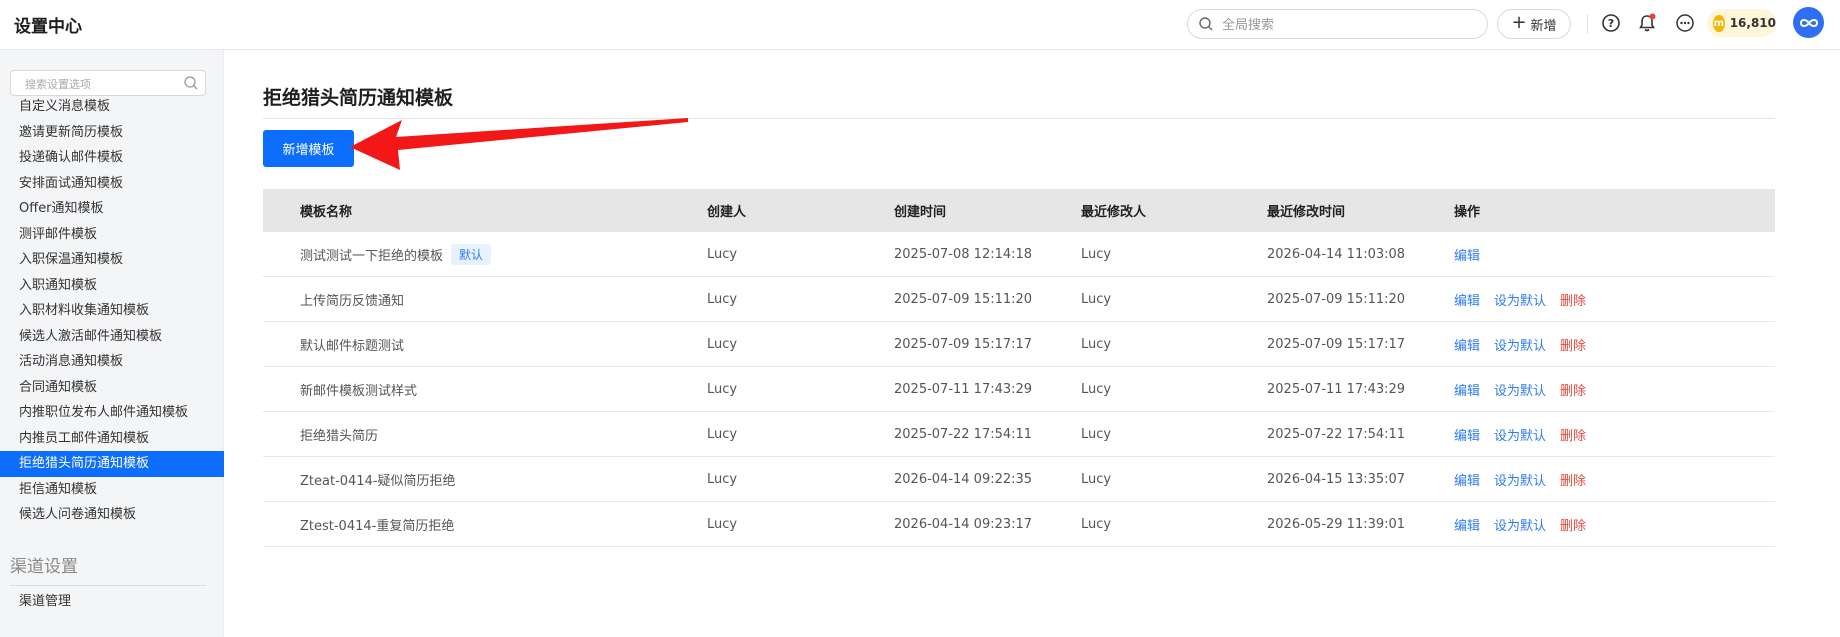  What do you see at coordinates (352, 346) in the screenshot?
I see `template-name: 默认邮件标题测试` at bounding box center [352, 346].